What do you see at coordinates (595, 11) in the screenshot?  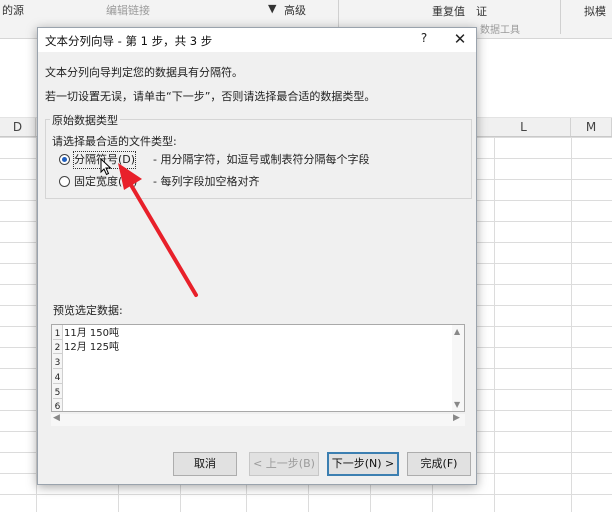 I see `ribbon-item-forecast: 拟模` at bounding box center [595, 11].